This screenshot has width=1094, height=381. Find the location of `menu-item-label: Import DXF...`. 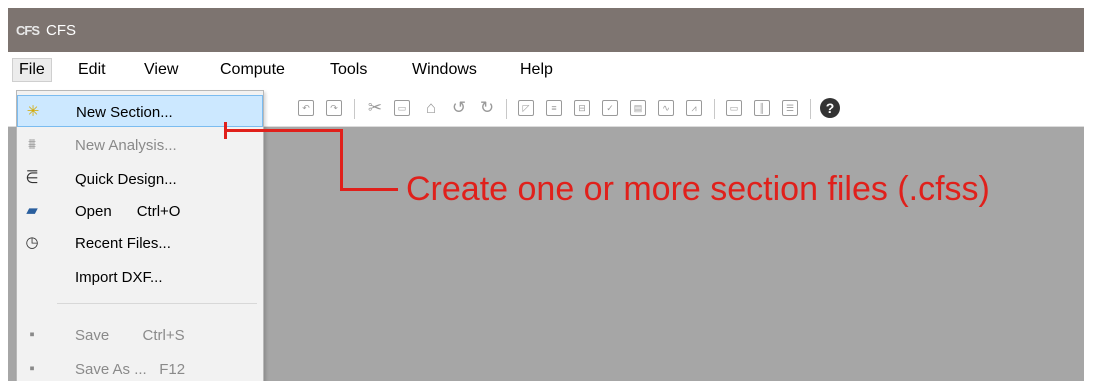

menu-item-label: Import DXF... is located at coordinates (119, 277).